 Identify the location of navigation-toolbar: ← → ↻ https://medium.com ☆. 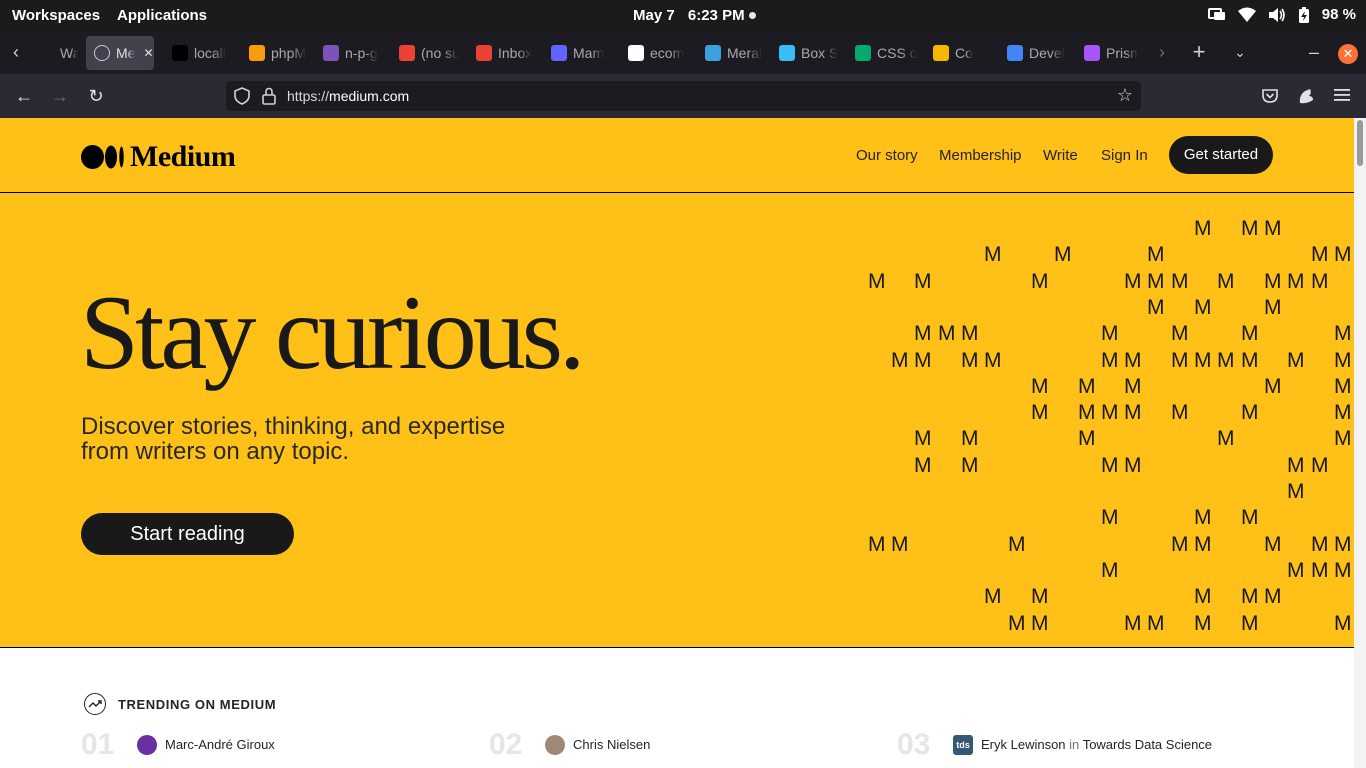
(683, 96).